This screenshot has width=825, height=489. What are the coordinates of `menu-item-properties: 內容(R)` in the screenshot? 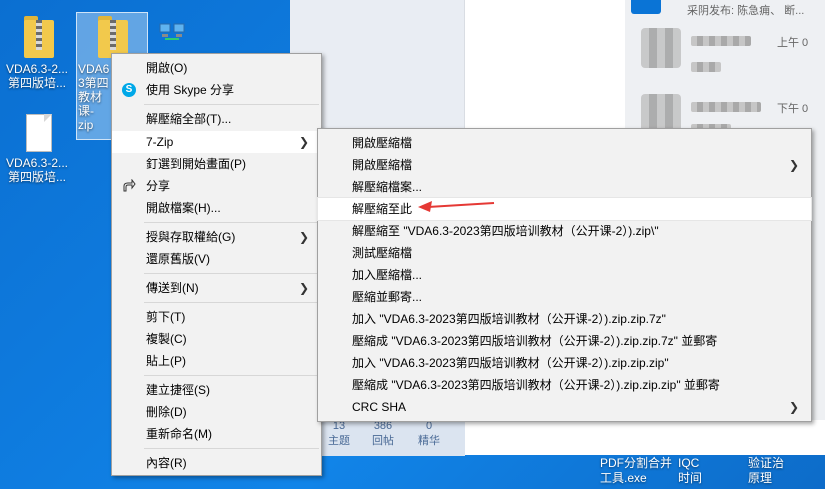 It's located at (216, 463).